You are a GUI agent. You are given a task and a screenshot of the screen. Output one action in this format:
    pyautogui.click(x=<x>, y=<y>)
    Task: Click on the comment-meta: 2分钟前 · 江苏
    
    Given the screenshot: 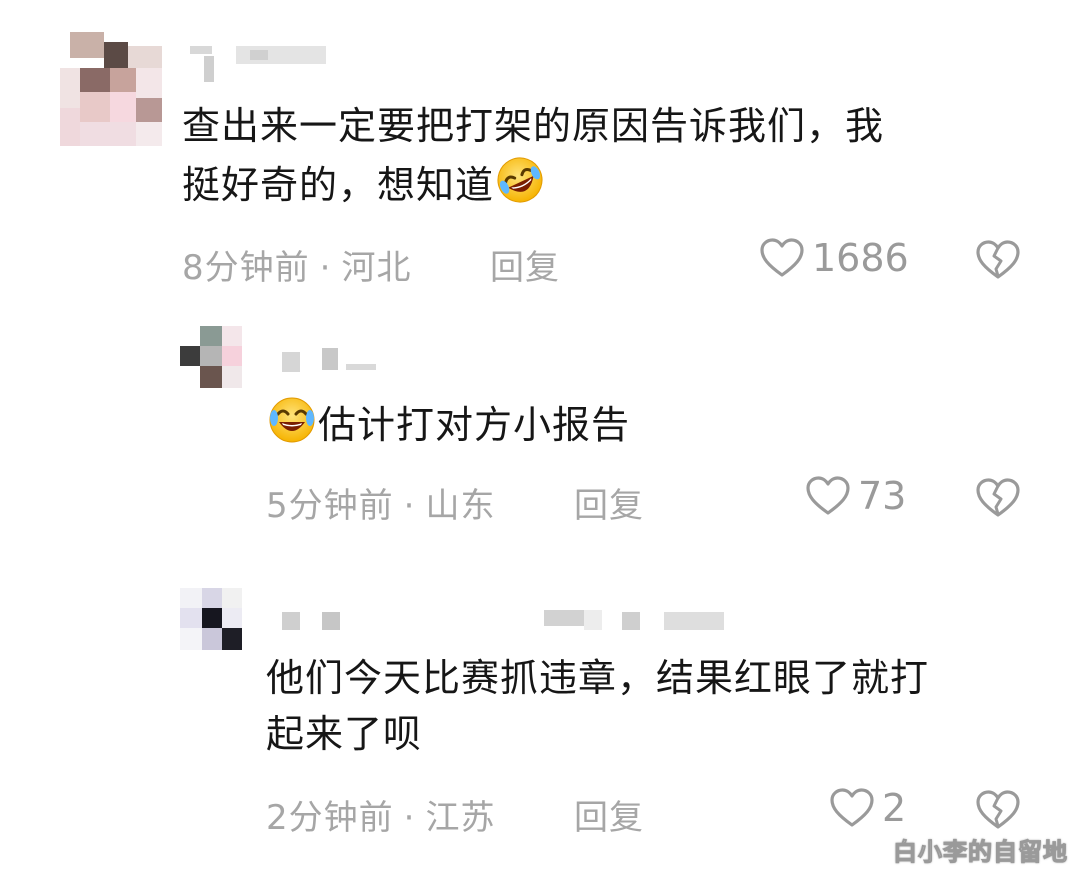 What is the action you would take?
    pyautogui.click(x=381, y=818)
    